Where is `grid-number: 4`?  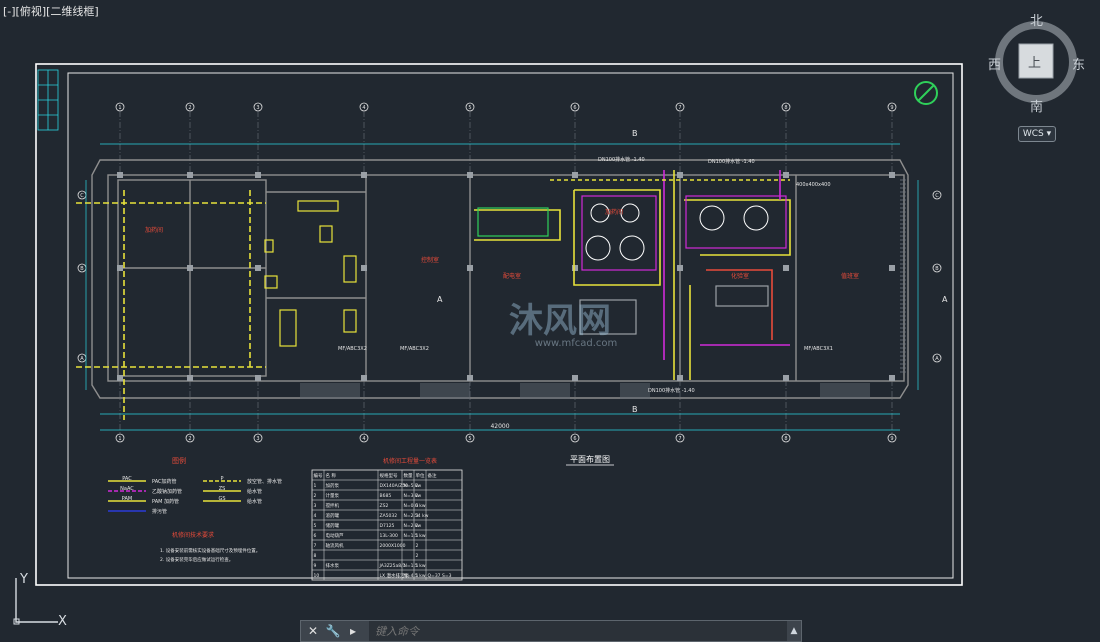 grid-number: 4 is located at coordinates (363, 439).